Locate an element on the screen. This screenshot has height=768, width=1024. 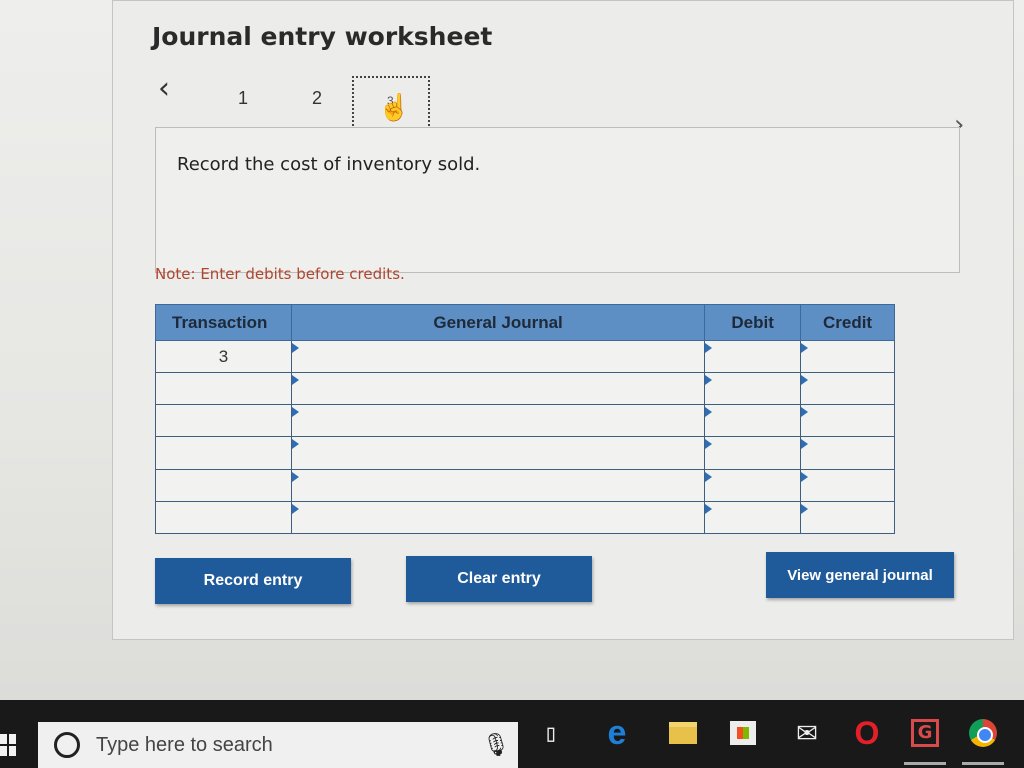
task-view-icon: ▯ is located at coordinates (551, 733).